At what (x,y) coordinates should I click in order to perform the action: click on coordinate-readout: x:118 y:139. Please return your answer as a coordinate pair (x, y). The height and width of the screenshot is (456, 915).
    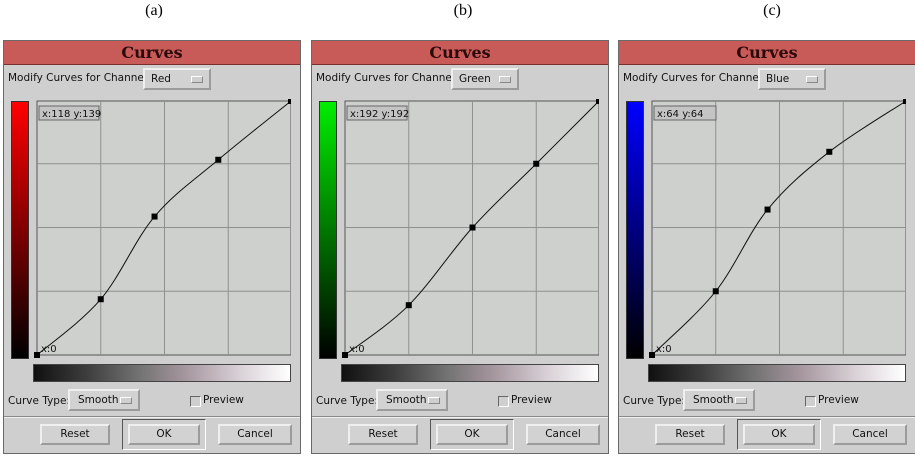
    Looking at the image, I should click on (71, 114).